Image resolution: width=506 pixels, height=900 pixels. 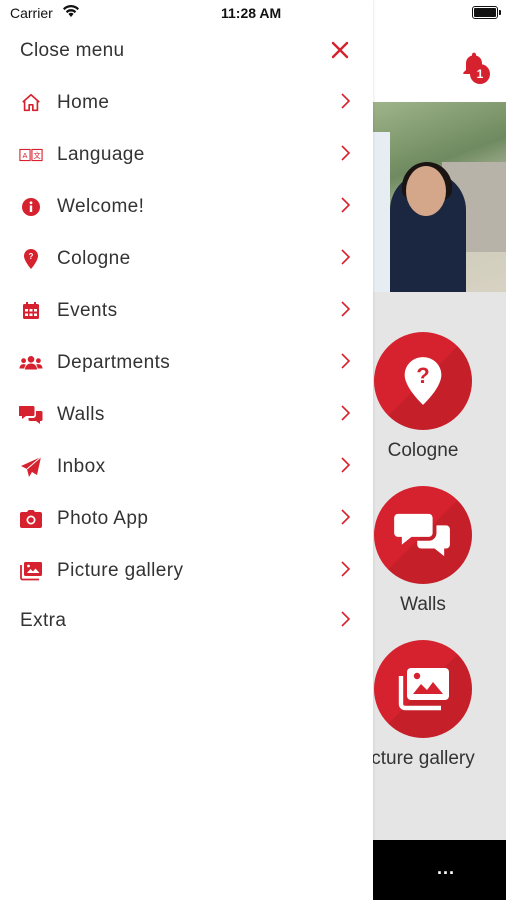 I want to click on paper-plane-icon, so click(x=31, y=467).